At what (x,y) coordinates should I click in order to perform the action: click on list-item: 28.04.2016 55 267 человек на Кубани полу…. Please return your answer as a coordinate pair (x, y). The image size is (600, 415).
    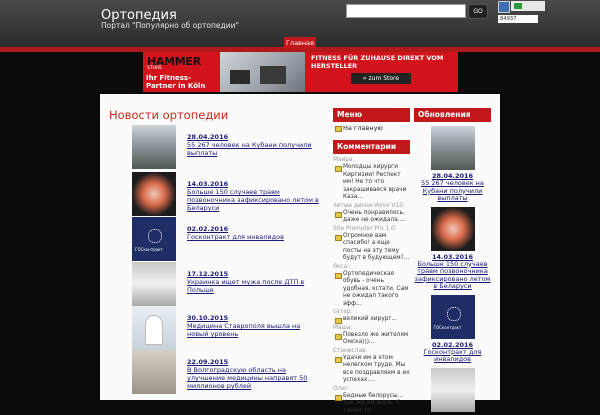
    Looking at the image, I should click on (227, 148).